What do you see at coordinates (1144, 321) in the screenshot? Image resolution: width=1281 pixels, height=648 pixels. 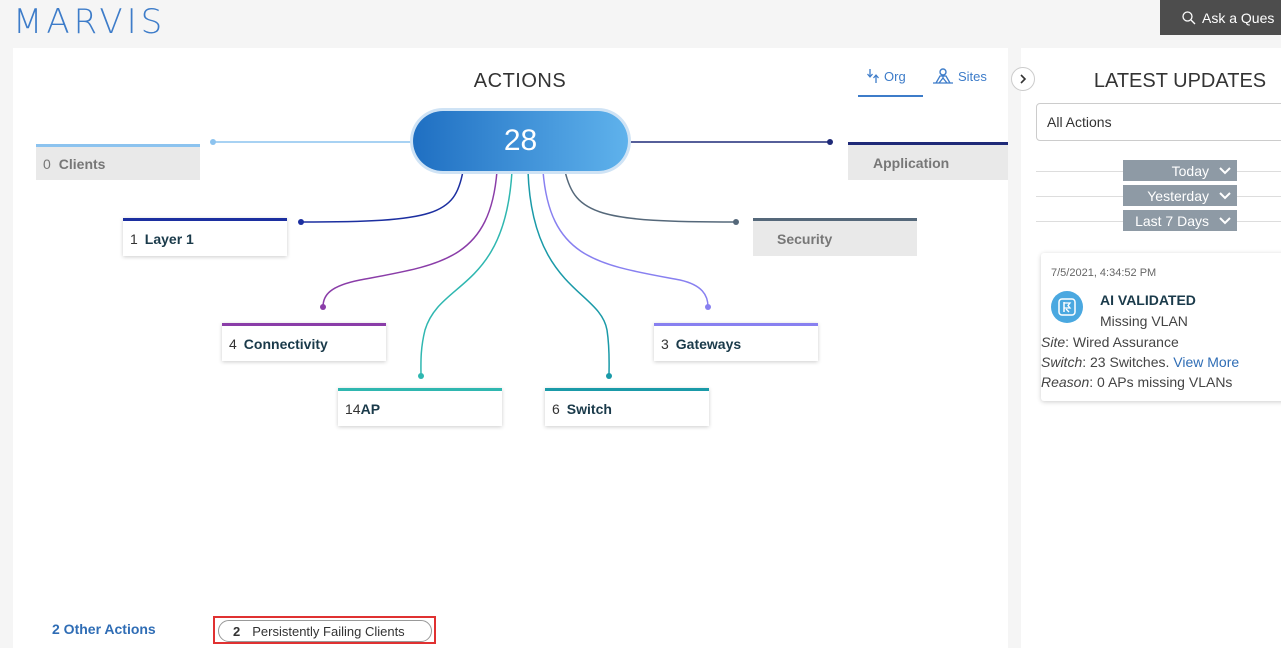 I see `update-subtitle: Missing VLAN` at bounding box center [1144, 321].